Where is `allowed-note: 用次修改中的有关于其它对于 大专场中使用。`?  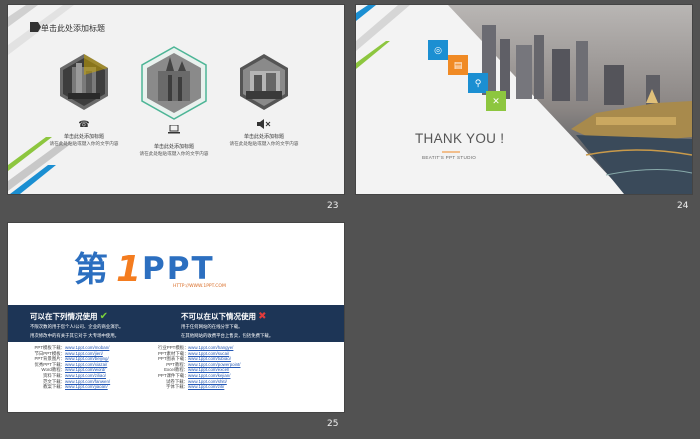 allowed-note: 用次修改中的有关于其它对于 大专场中使用。 is located at coordinates (75, 335).